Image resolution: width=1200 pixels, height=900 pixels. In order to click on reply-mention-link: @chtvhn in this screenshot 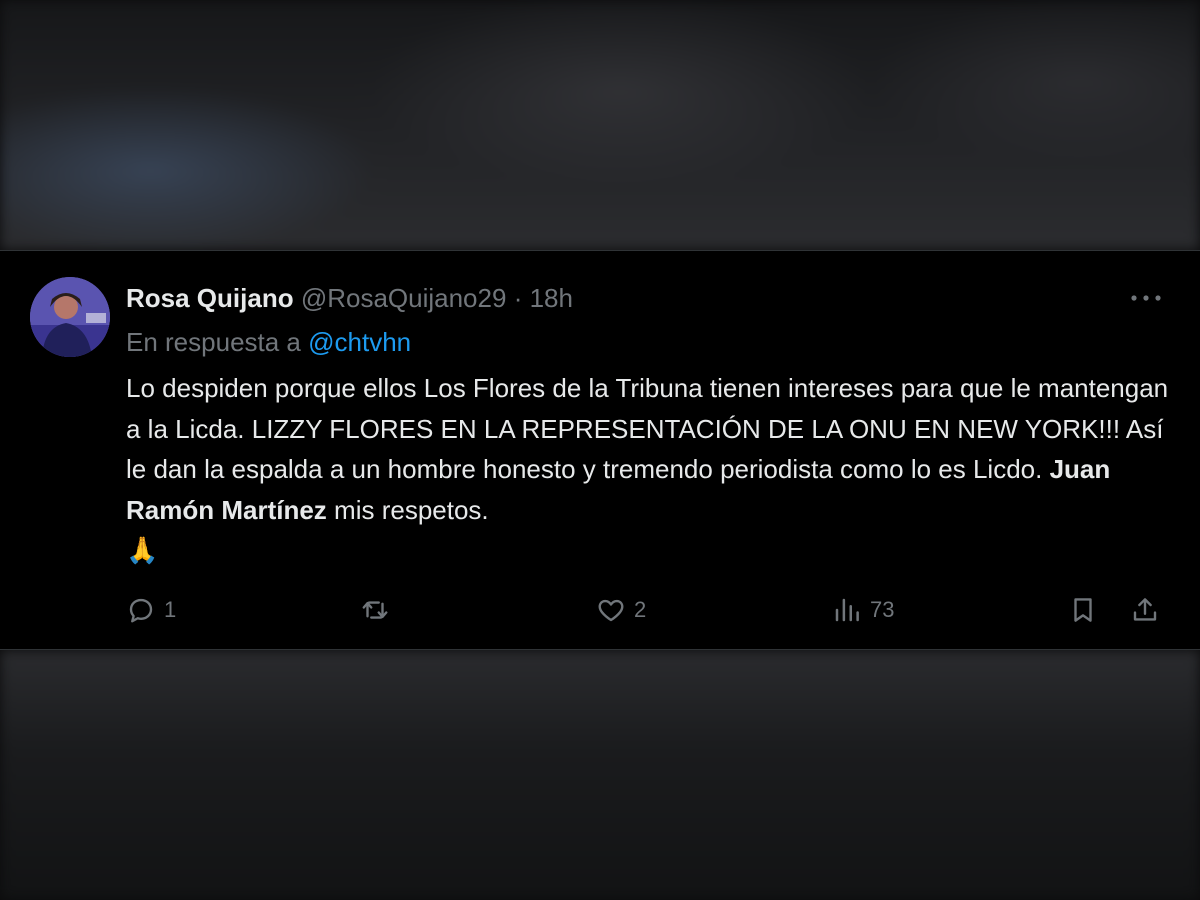, I will do `click(359, 342)`.